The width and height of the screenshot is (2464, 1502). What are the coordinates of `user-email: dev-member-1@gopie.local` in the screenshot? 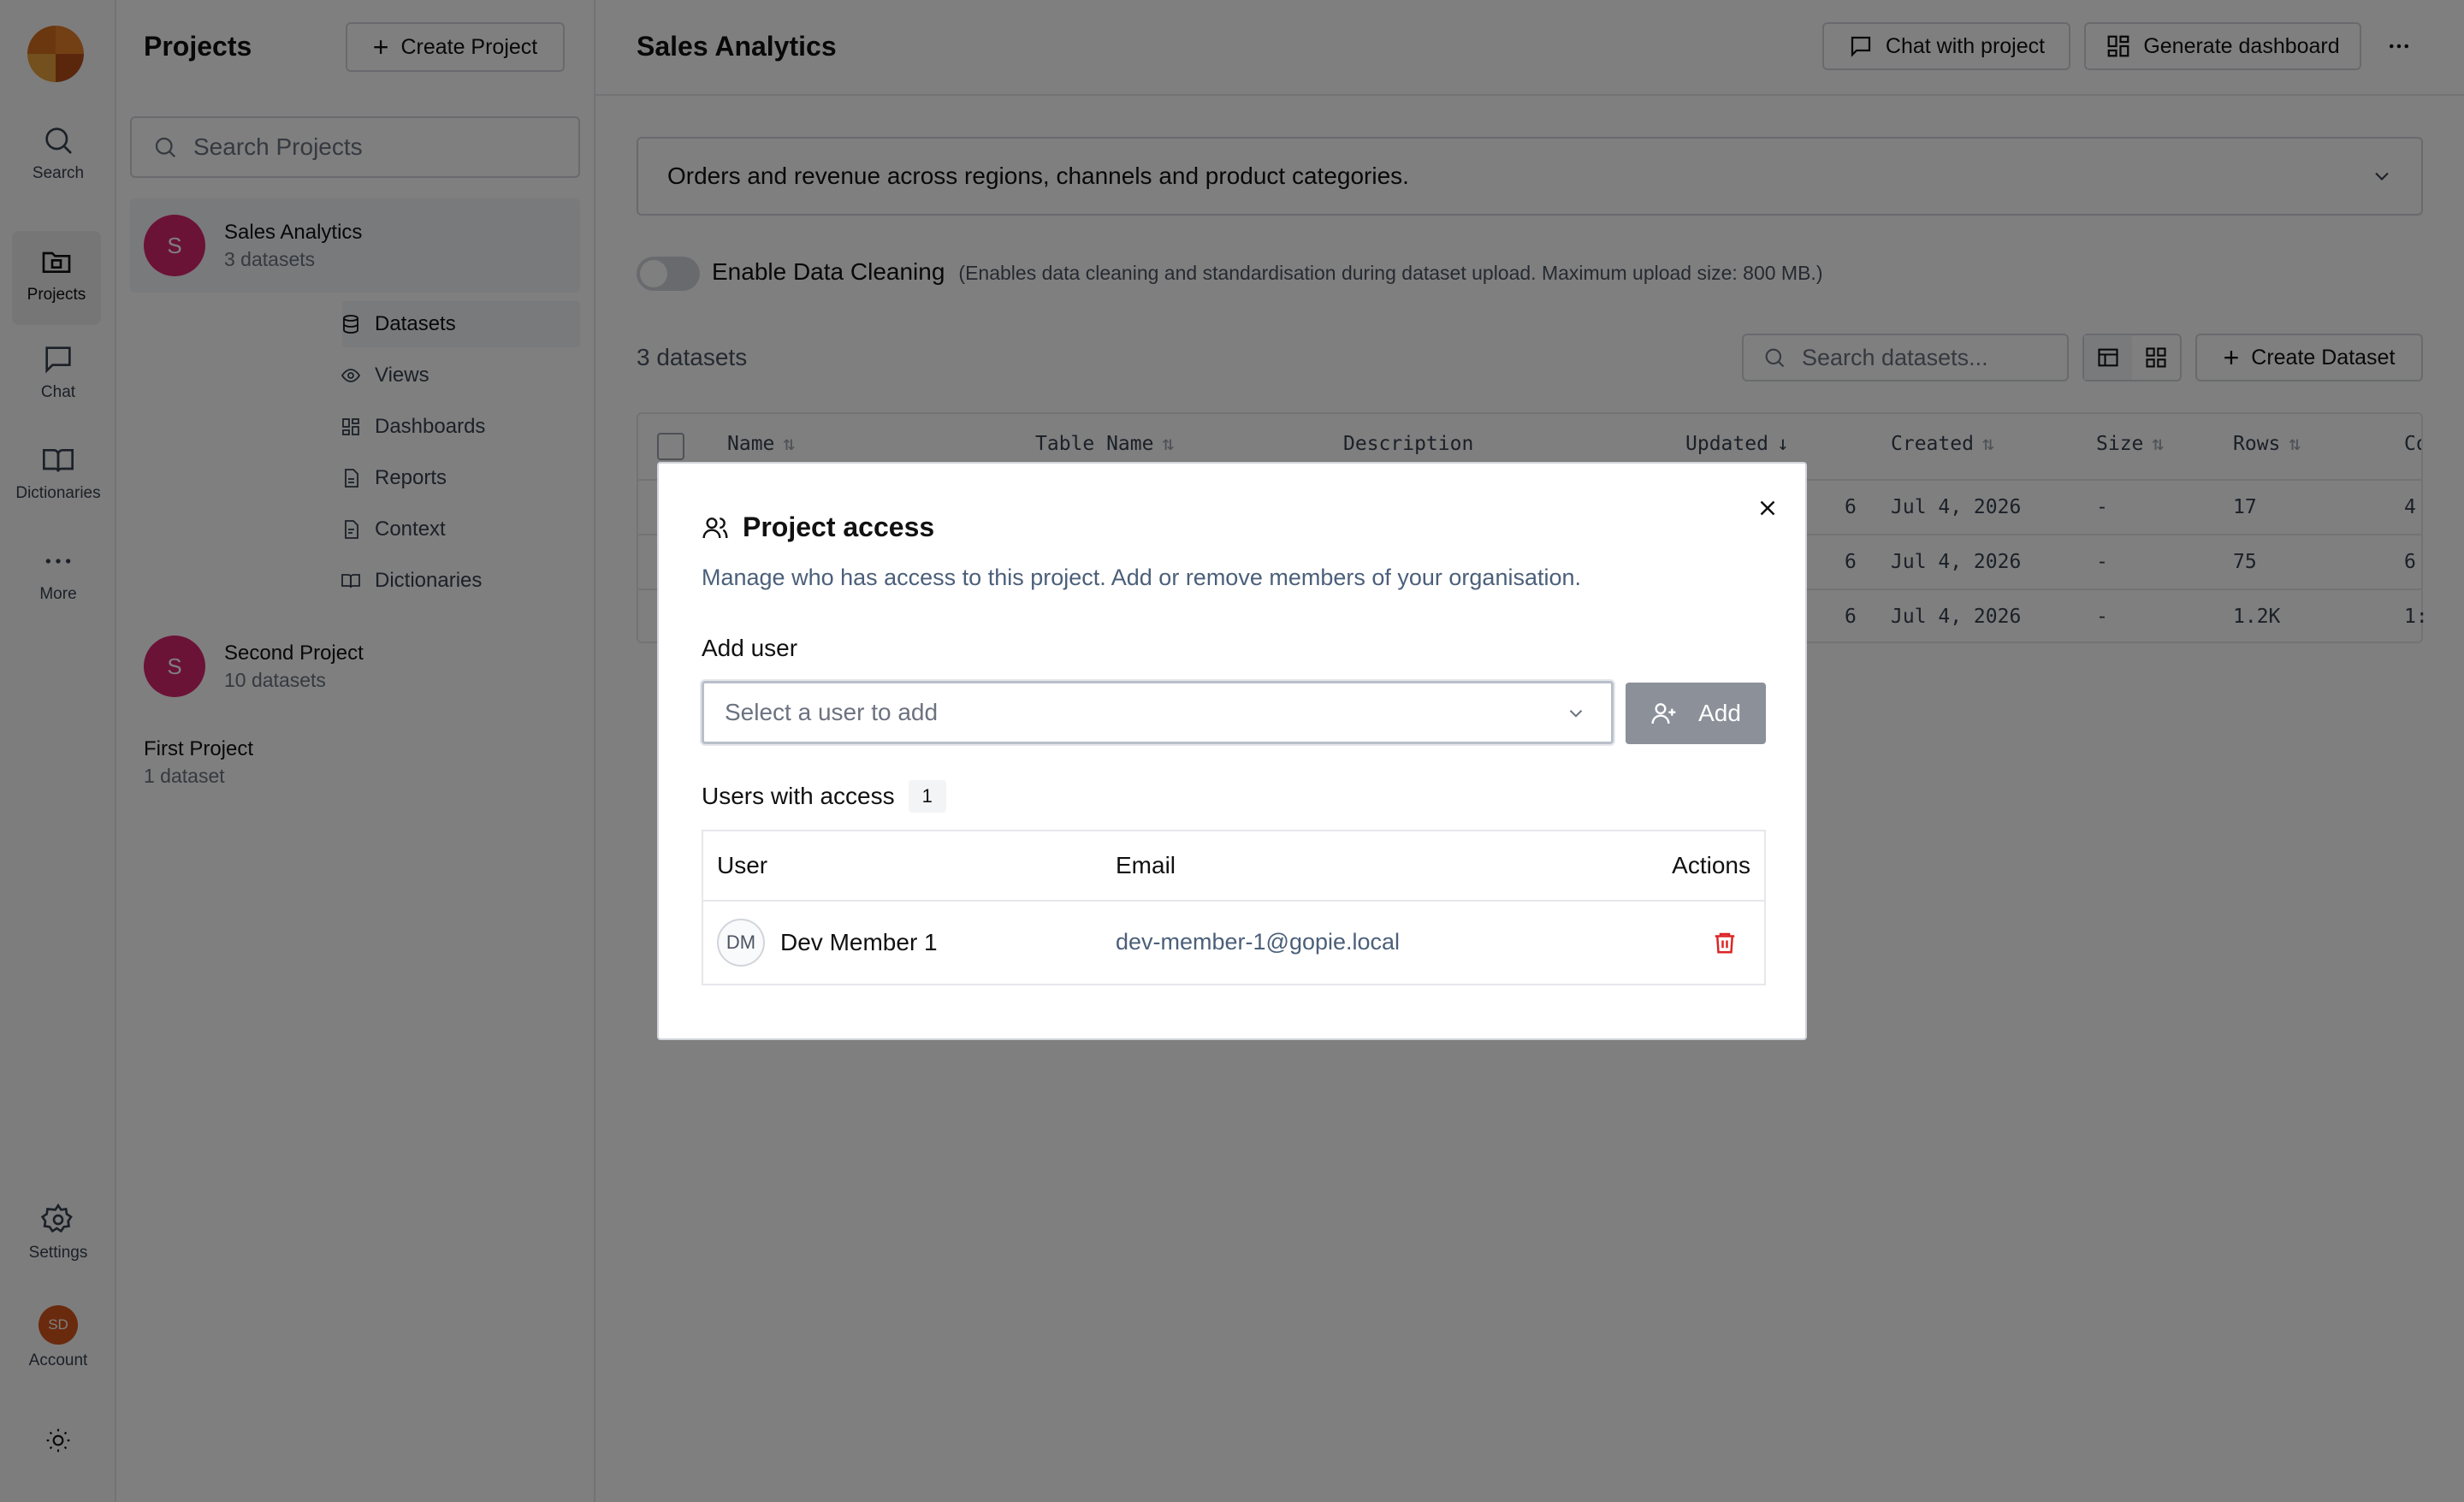 It's located at (1258, 942).